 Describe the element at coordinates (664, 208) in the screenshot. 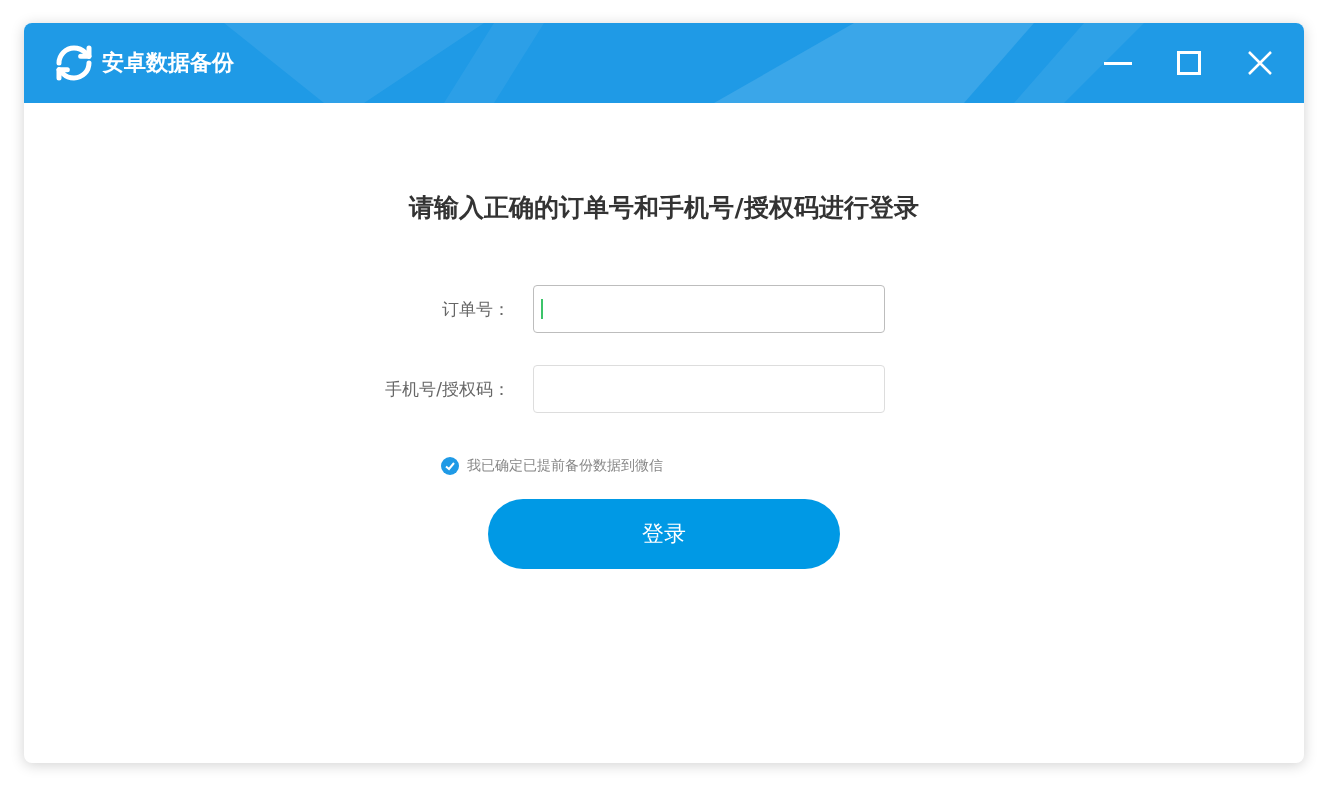

I see `login-heading: 请输入正确的订单号和手机号/授权码进行登录` at that location.